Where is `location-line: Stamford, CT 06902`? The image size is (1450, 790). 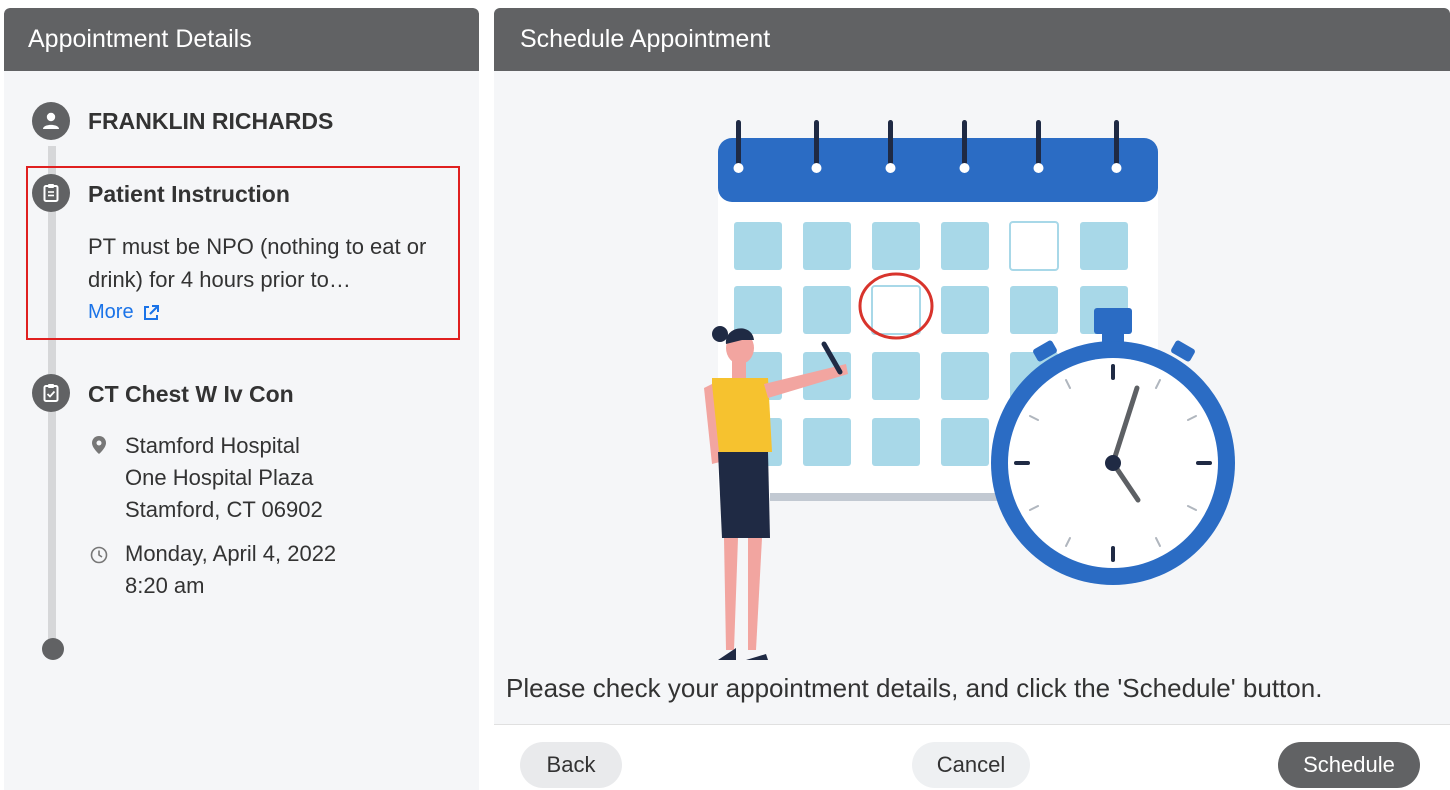 location-line: Stamford, CT 06902 is located at coordinates (224, 509).